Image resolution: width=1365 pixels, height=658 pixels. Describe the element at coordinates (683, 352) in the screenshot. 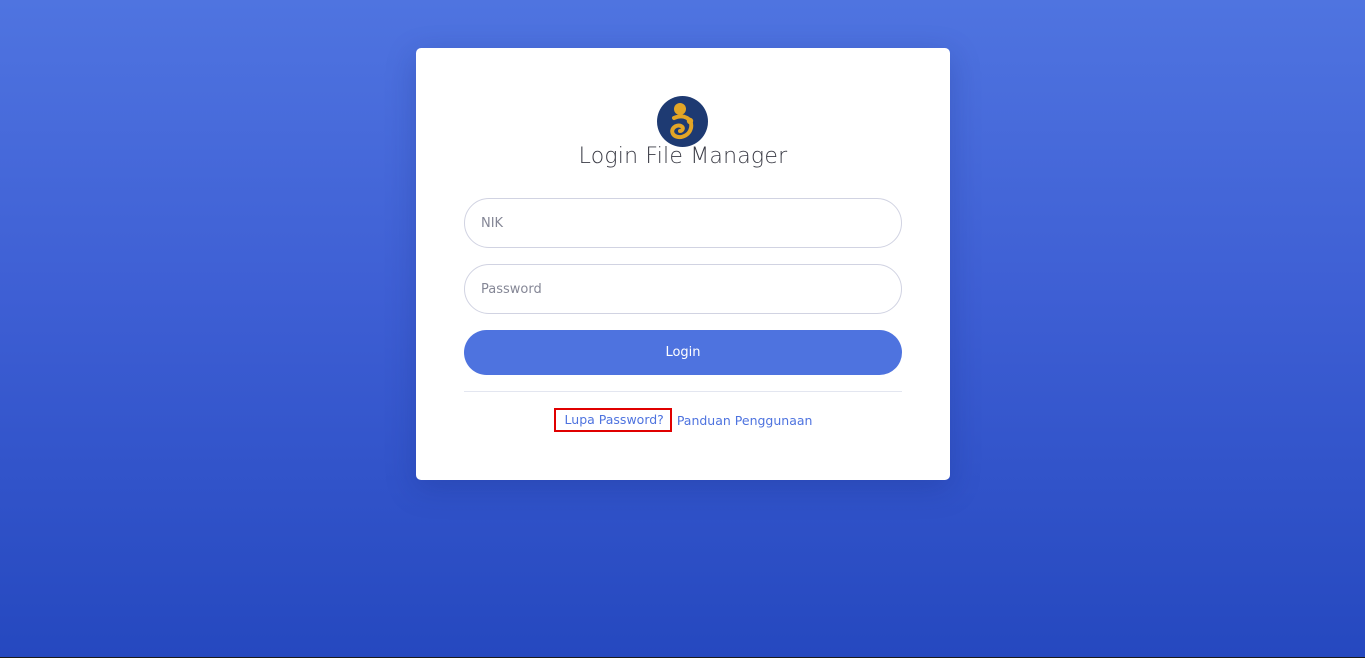

I see `login-button: Login` at that location.